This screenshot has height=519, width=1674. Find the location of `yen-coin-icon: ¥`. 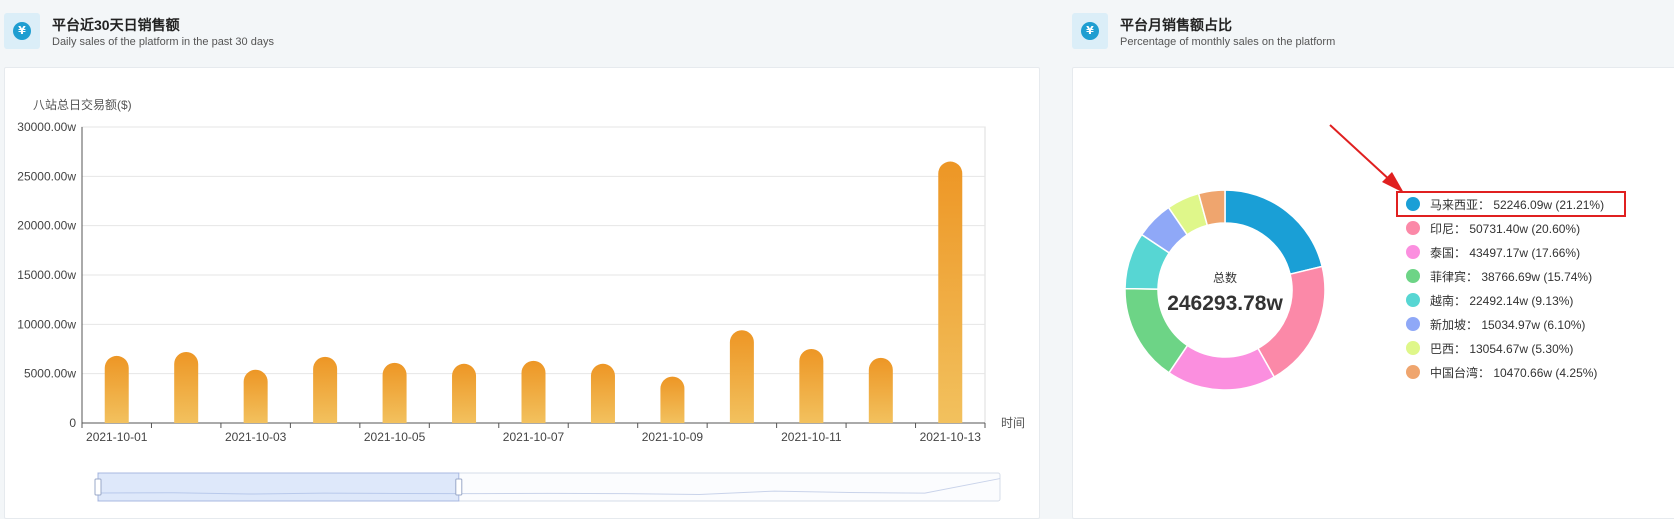

yen-coin-icon: ¥ is located at coordinates (1090, 31).